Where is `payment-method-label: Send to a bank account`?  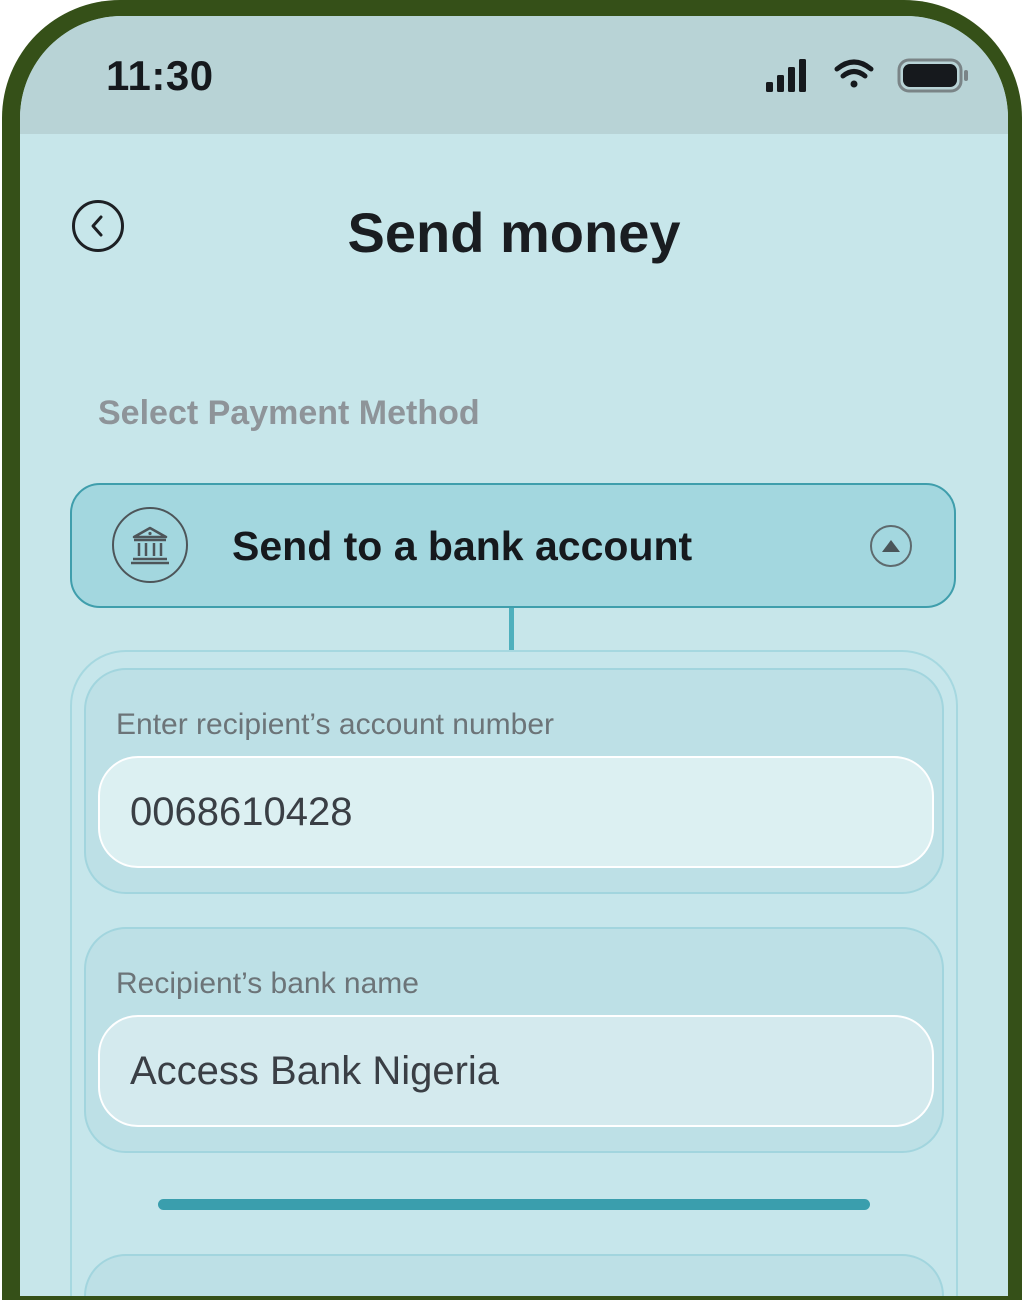 payment-method-label: Send to a bank account is located at coordinates (462, 546).